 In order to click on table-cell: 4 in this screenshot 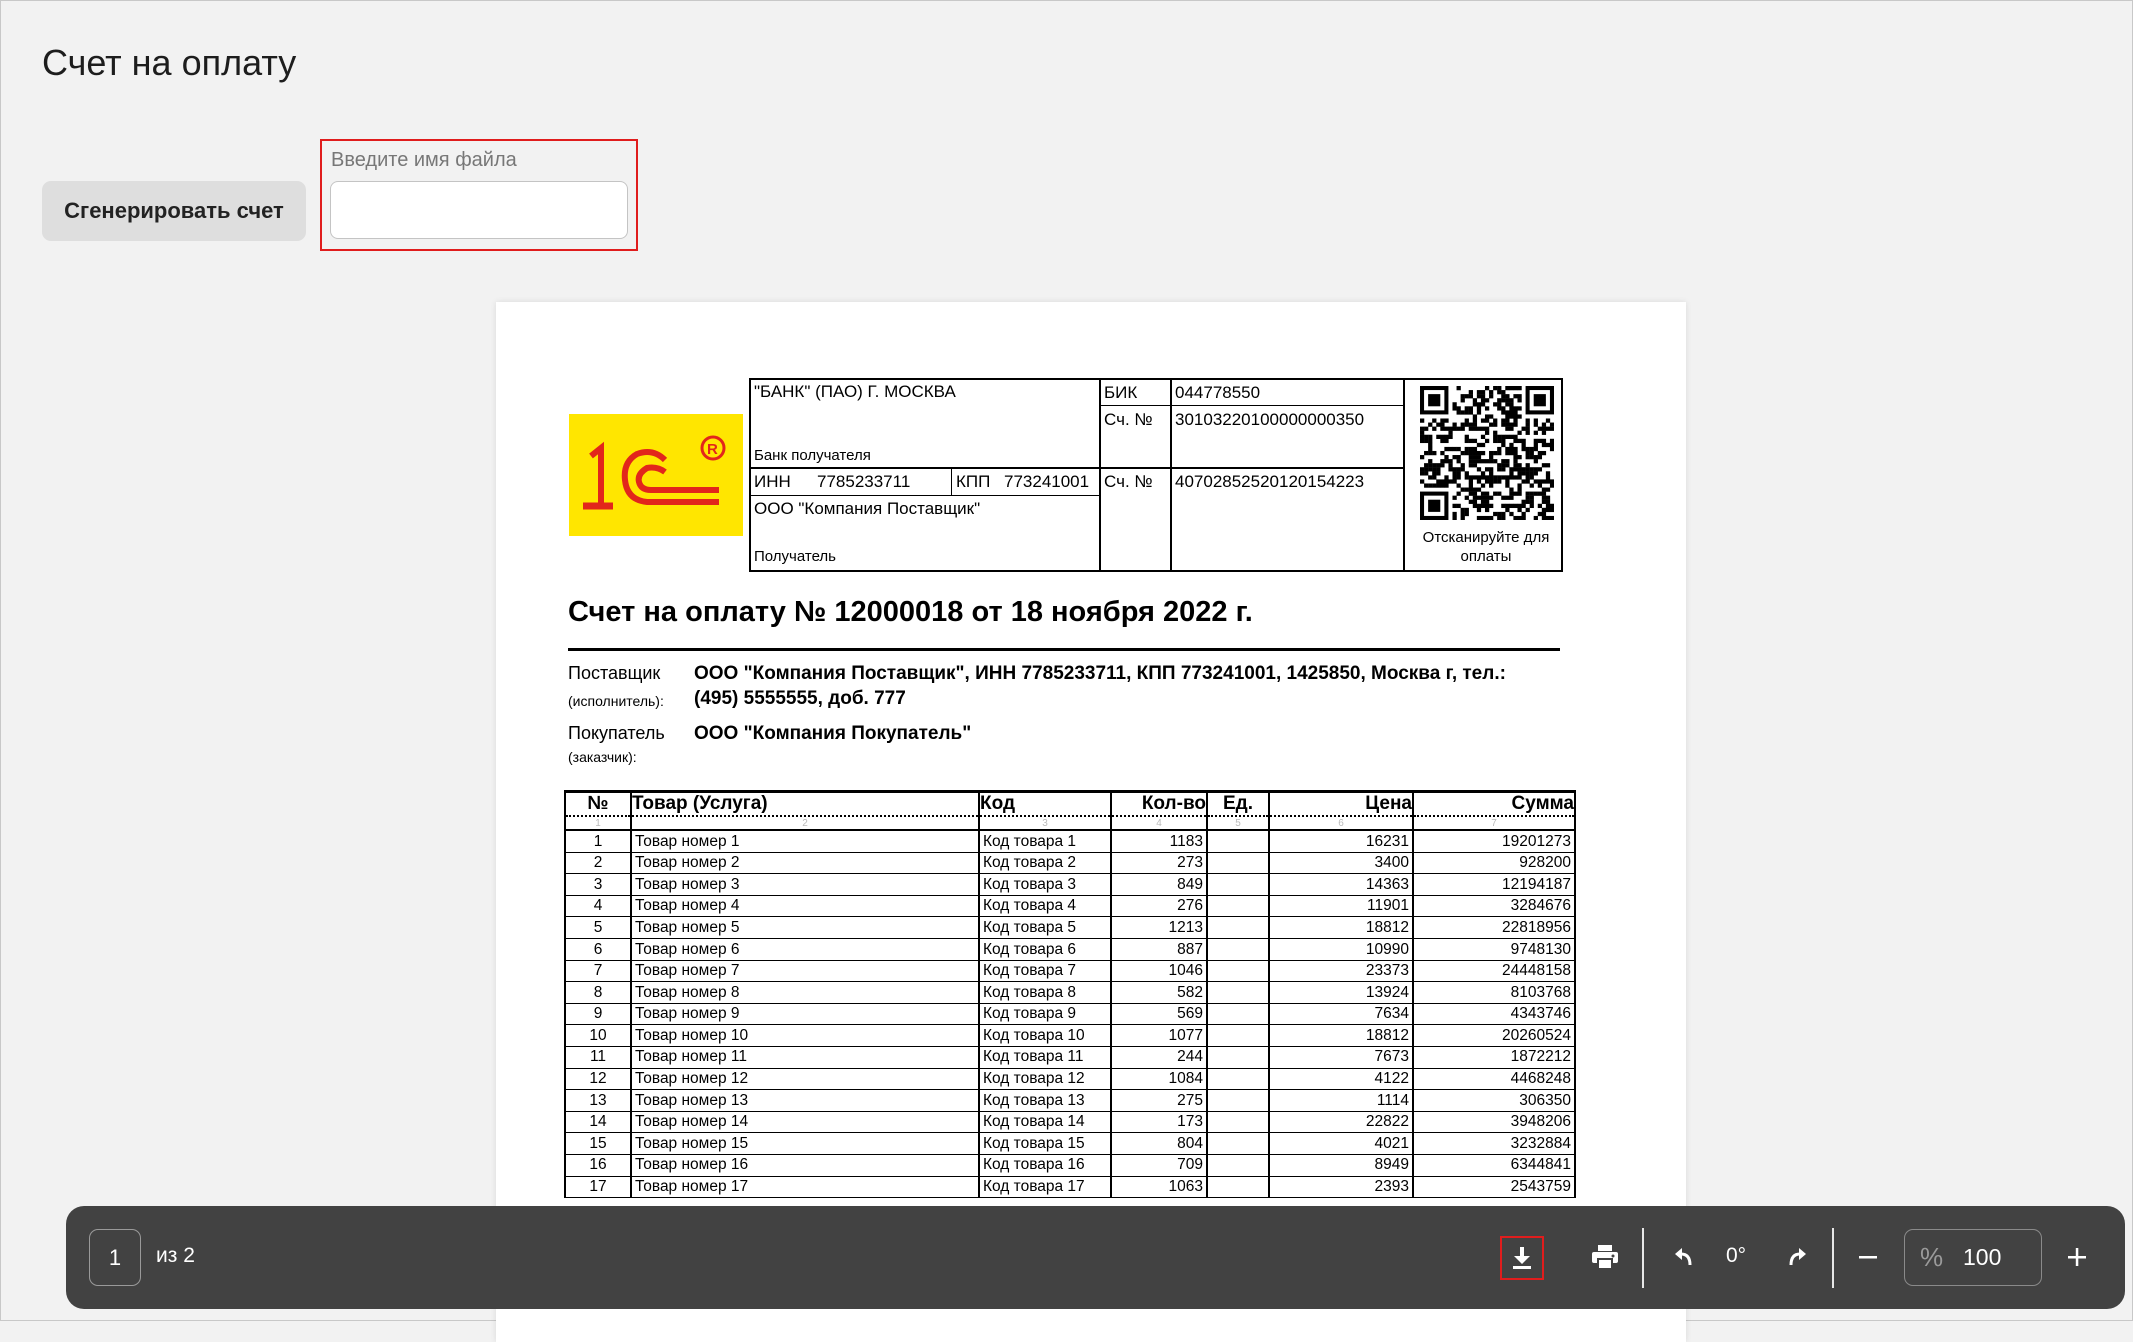, I will do `click(598, 906)`.